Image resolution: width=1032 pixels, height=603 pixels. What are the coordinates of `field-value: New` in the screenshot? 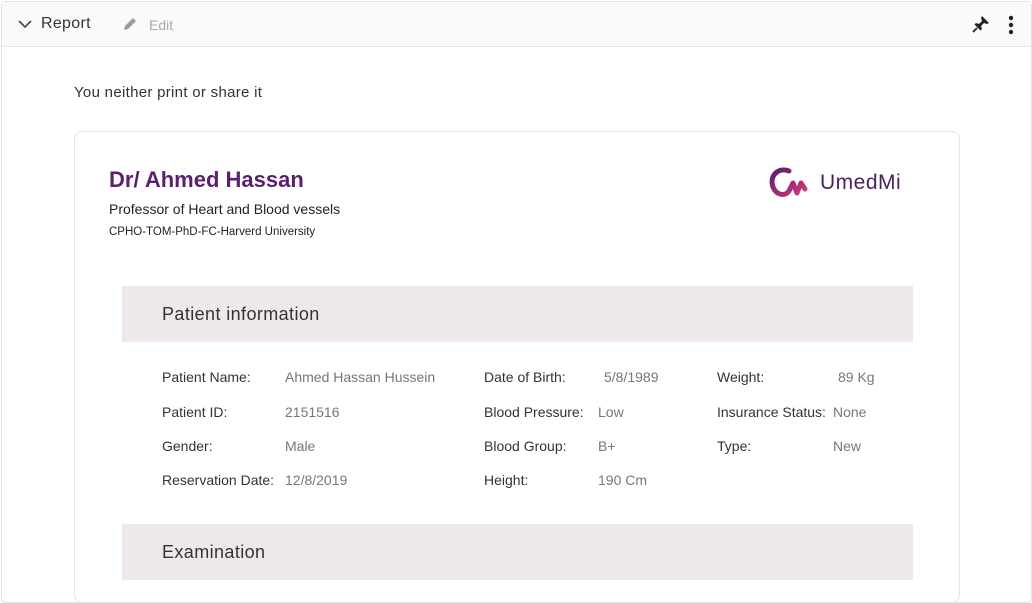 It's located at (847, 446).